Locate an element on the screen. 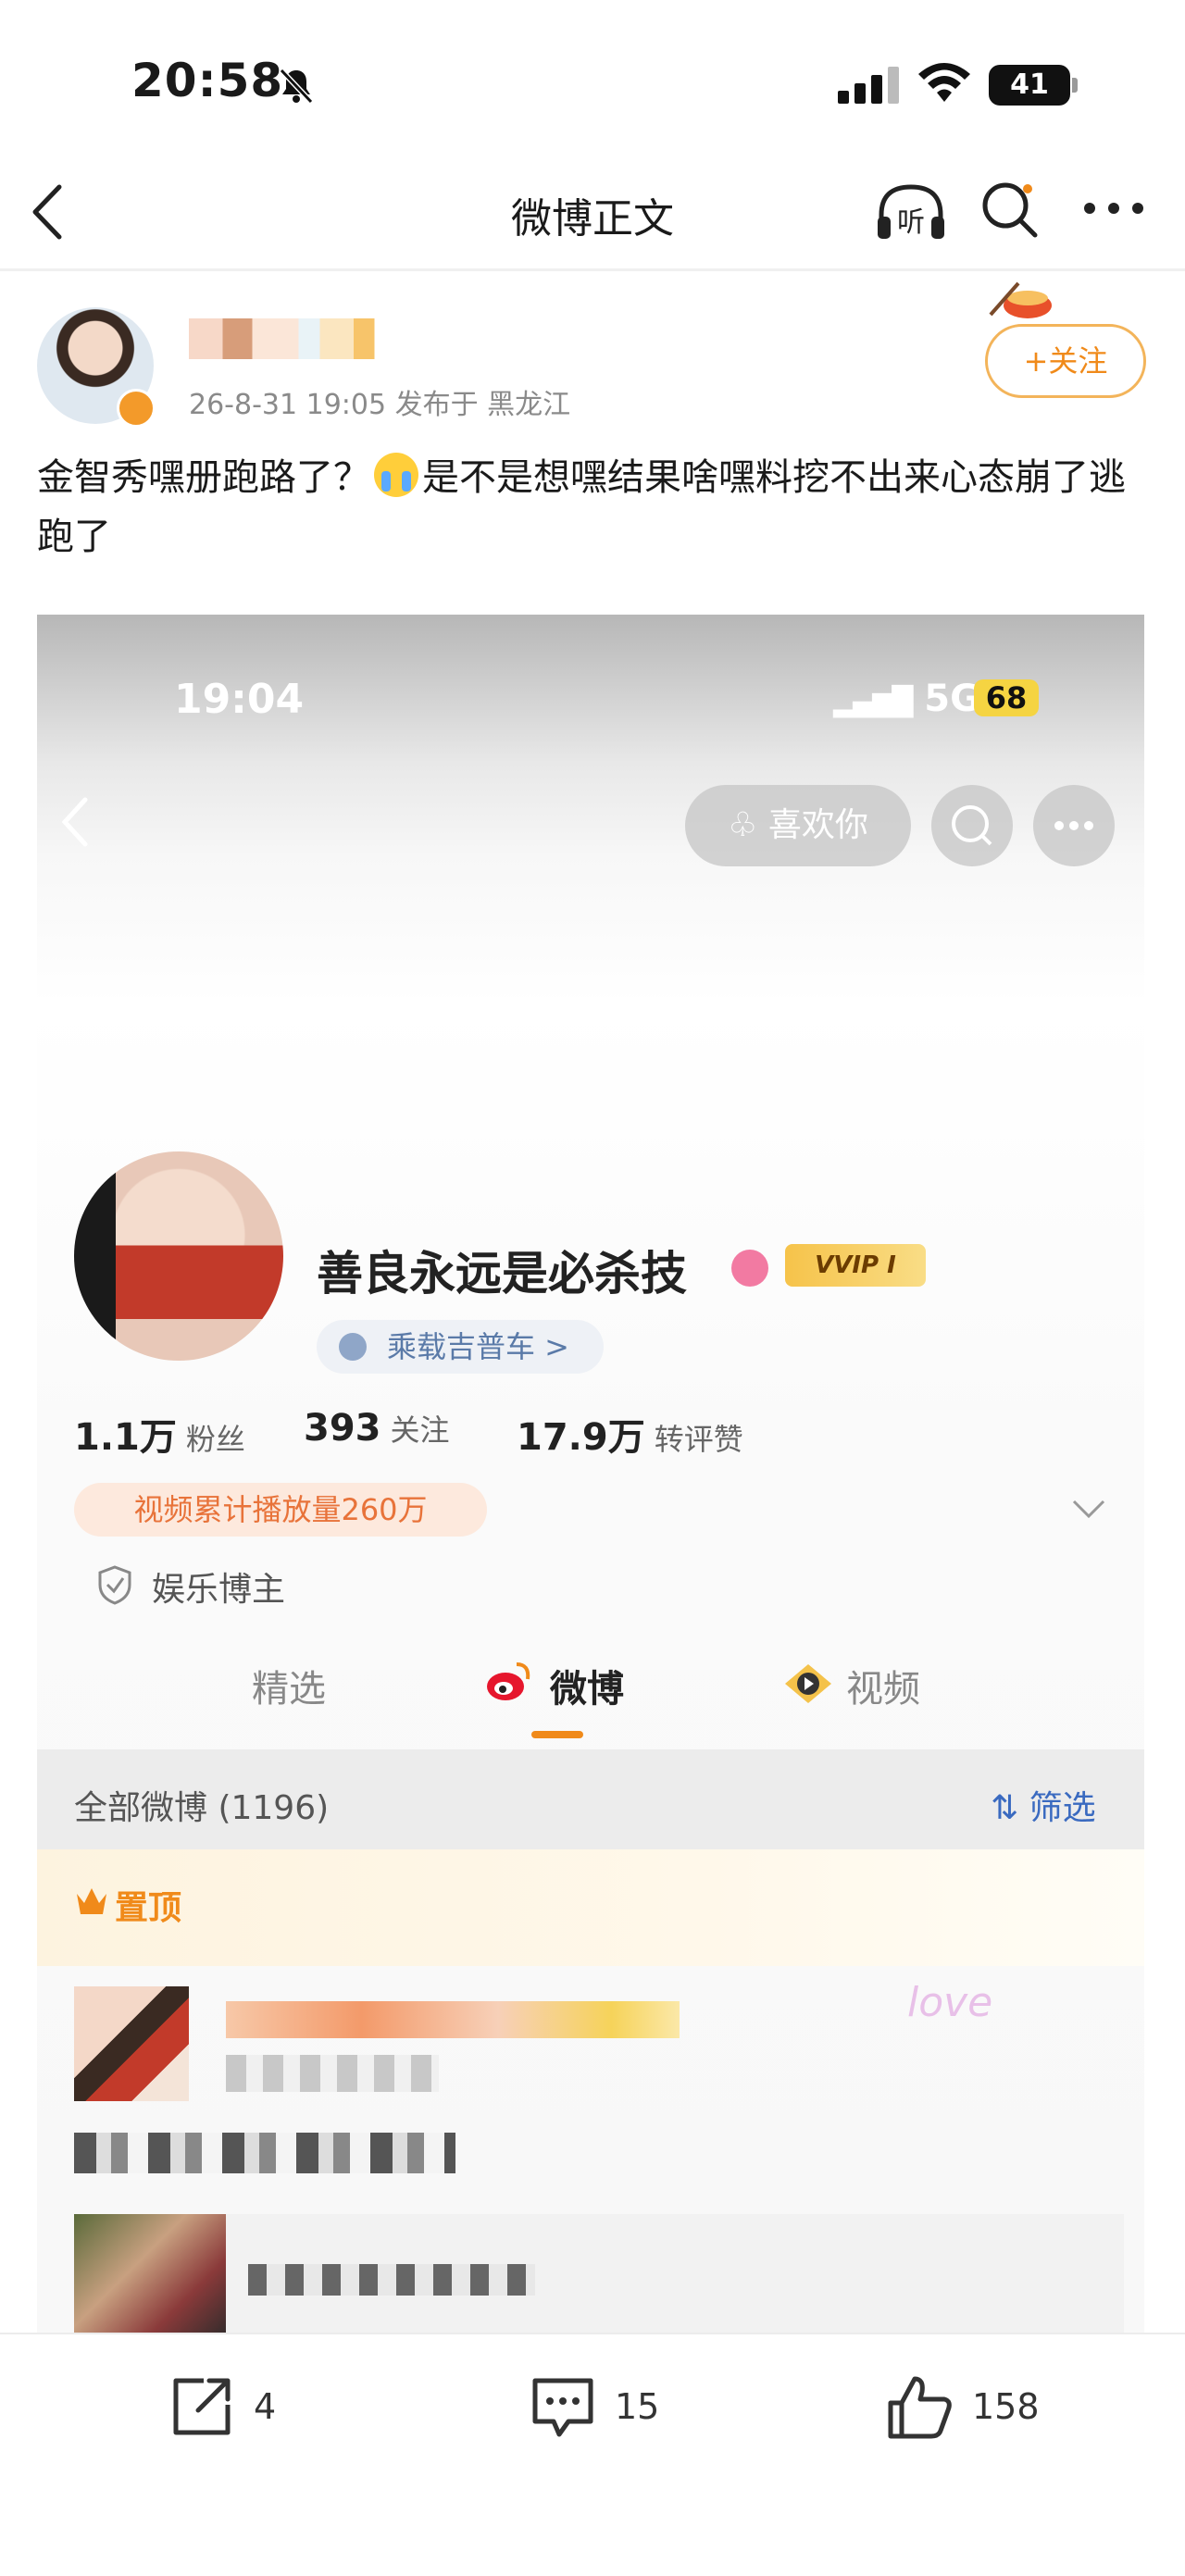  image-category-tag: 娱乐博主 is located at coordinates (219, 1590).